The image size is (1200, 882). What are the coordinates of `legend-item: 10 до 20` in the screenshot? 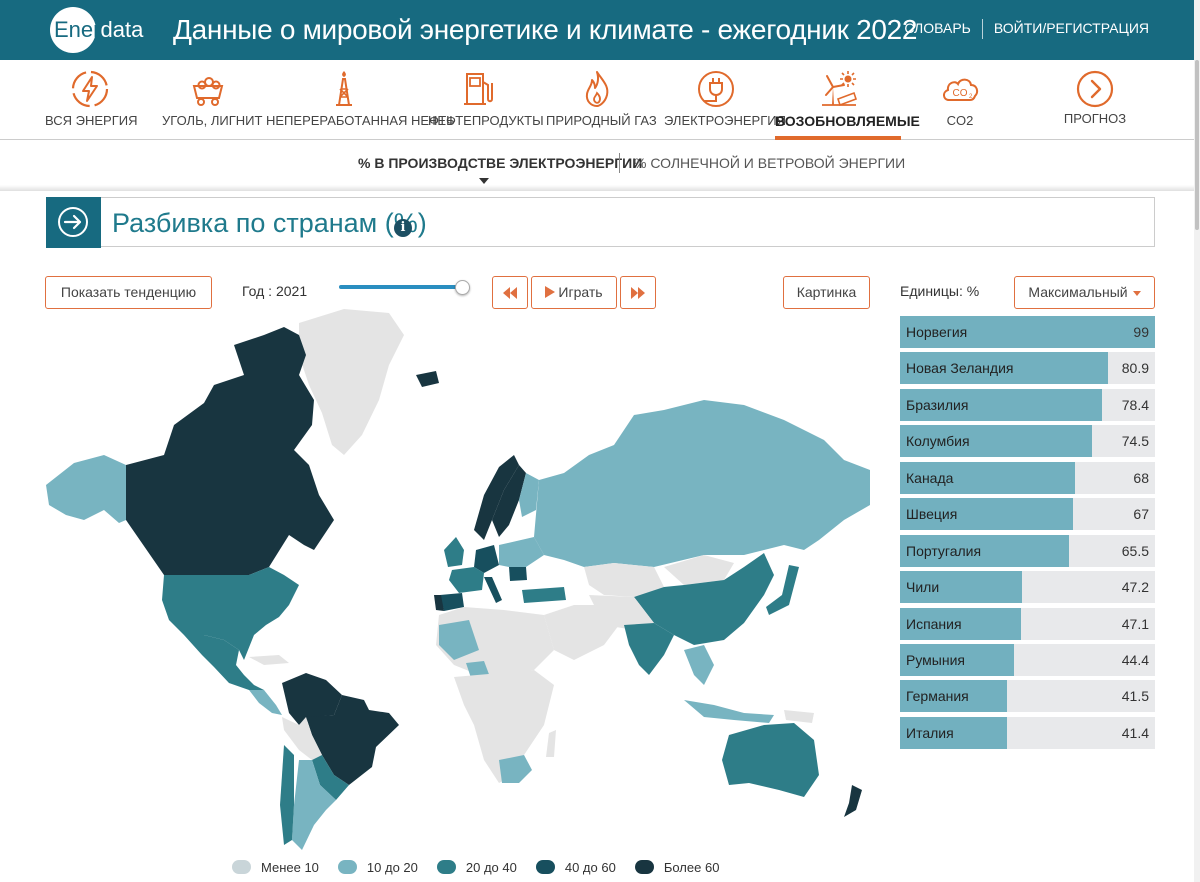 It's located at (377, 867).